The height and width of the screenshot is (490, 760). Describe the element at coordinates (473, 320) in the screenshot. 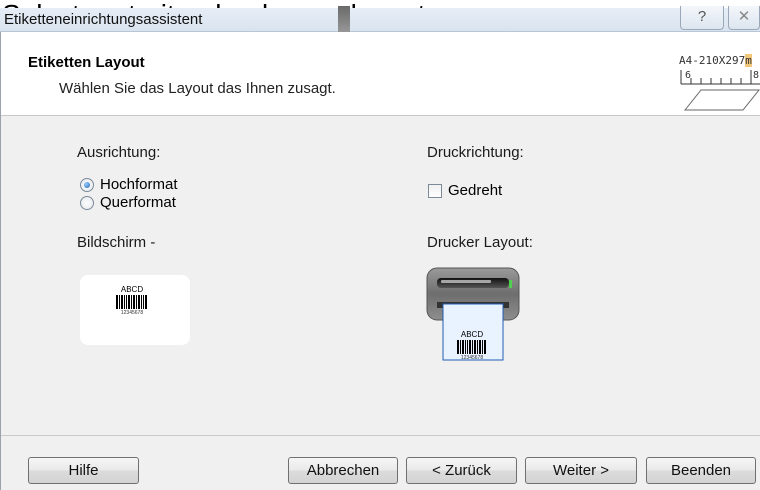

I see `printer-icon: ABCD 12345678` at that location.